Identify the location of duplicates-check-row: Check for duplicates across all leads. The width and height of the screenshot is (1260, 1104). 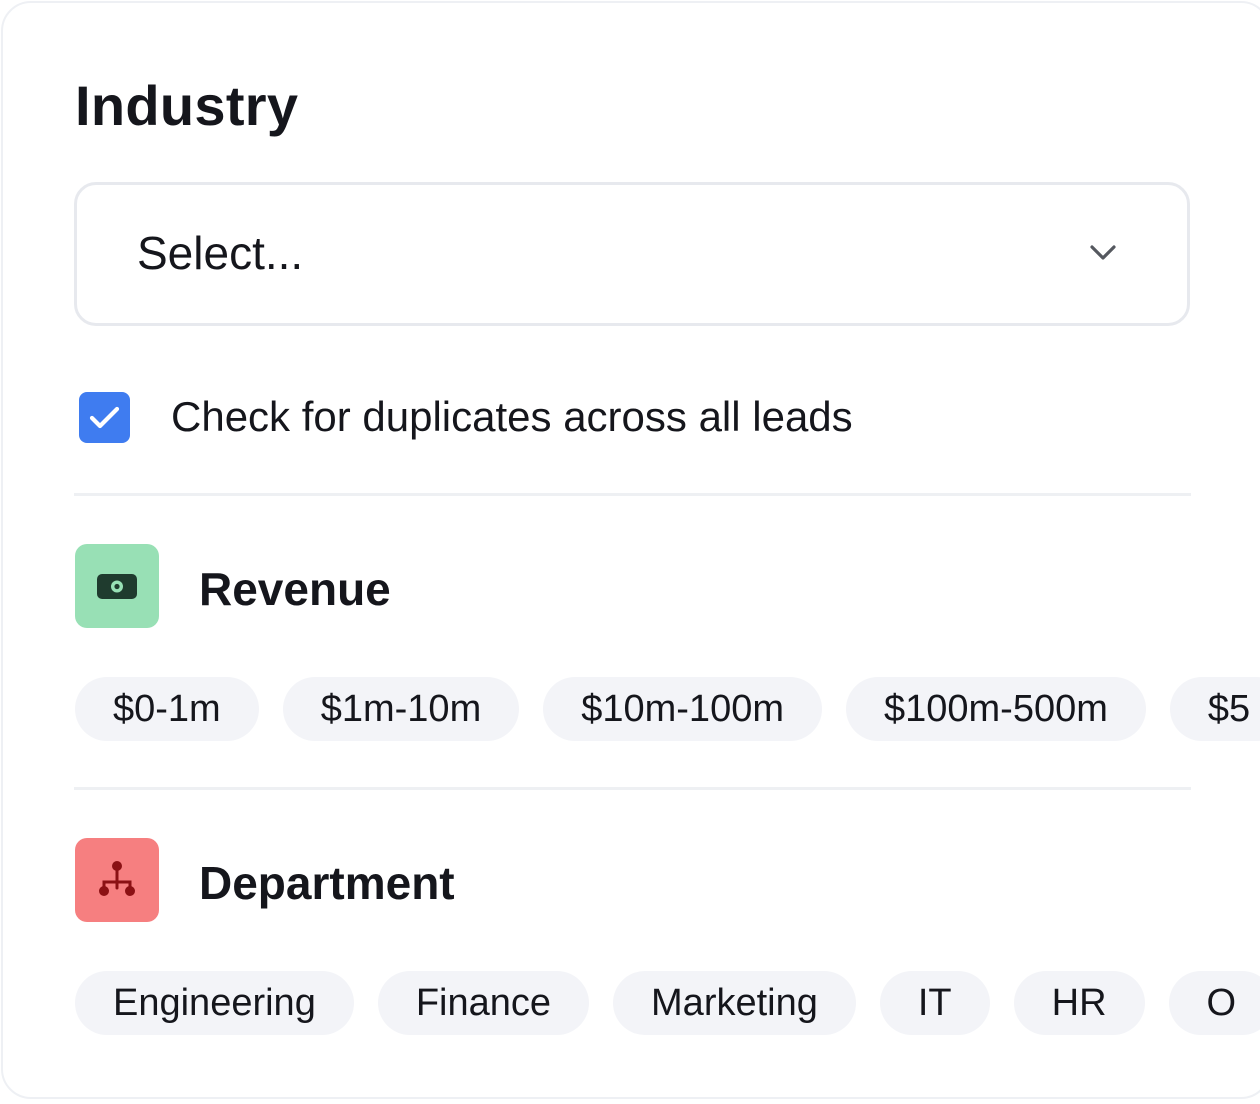
(529, 417).